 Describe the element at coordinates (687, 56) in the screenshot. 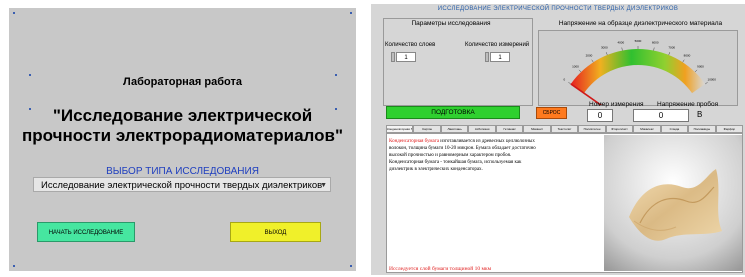

I see `gauge-tick-label: 8000` at that location.